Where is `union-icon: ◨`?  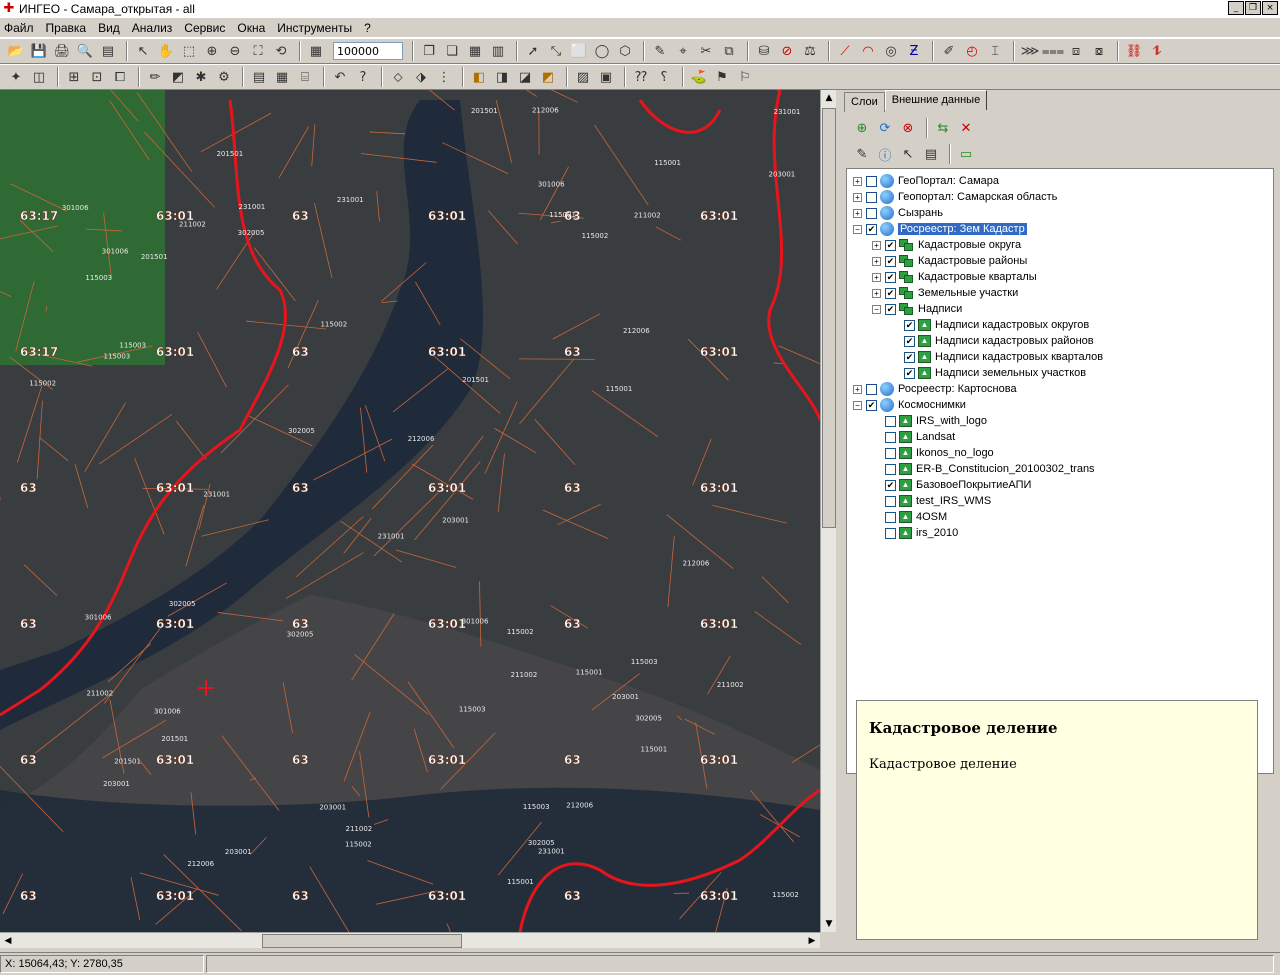
union-icon: ◨ is located at coordinates (502, 77).